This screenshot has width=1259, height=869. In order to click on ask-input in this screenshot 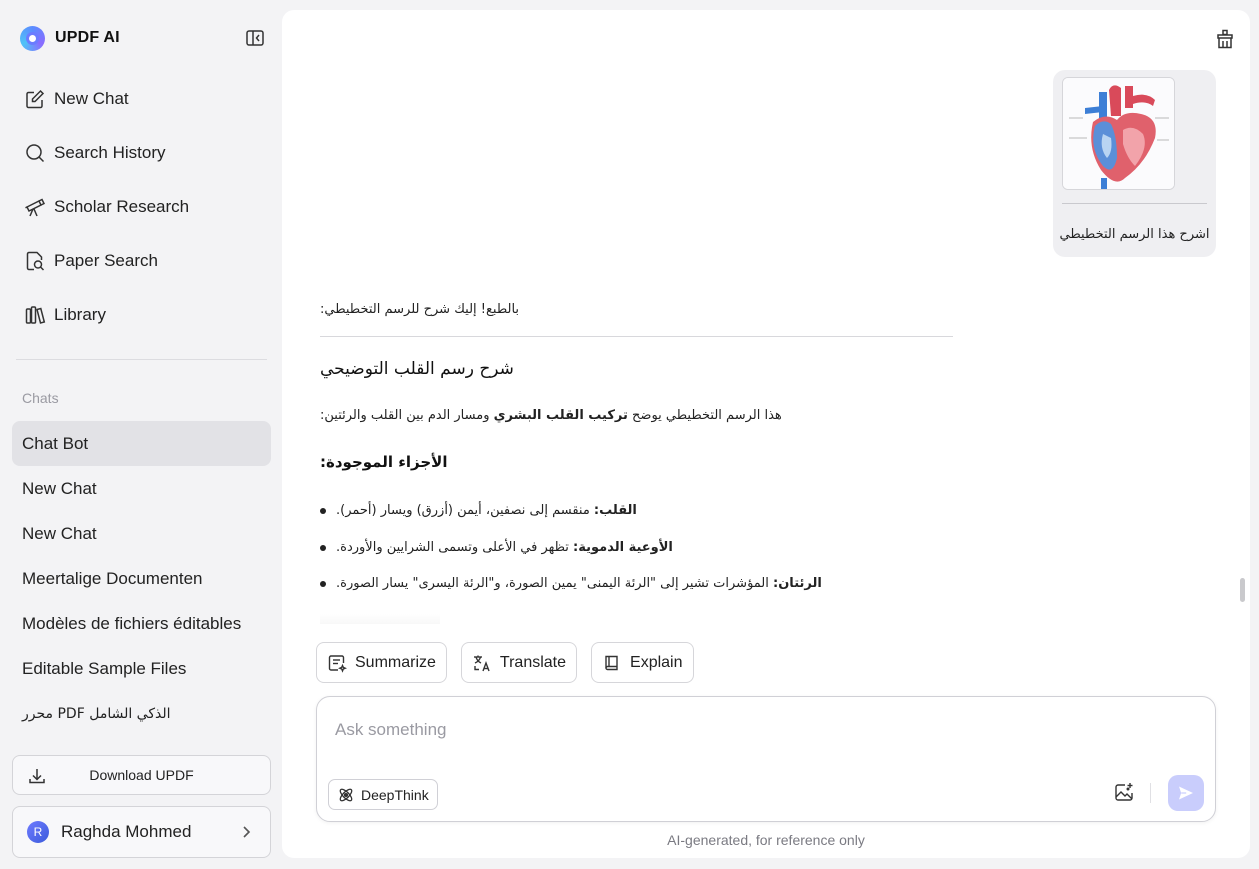, I will do `click(685, 730)`.